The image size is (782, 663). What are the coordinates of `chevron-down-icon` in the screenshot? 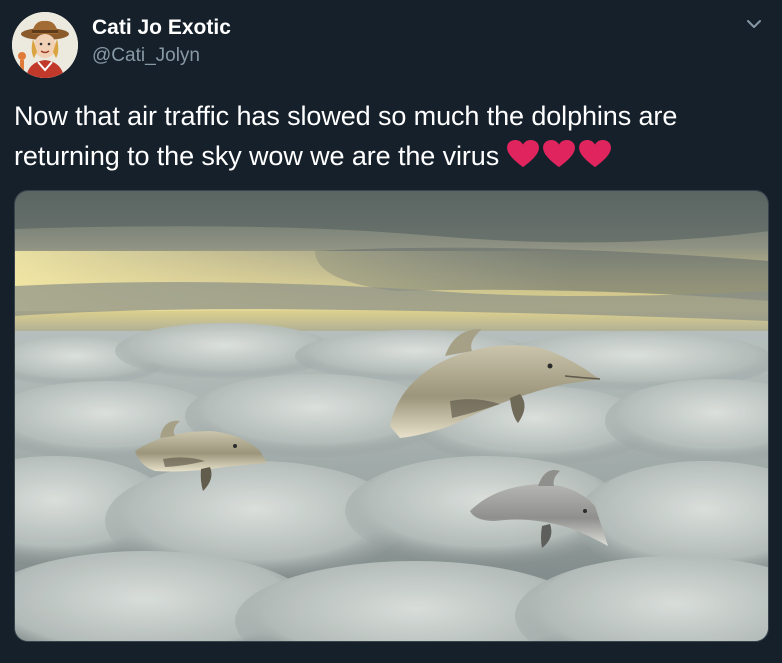 It's located at (754, 24).